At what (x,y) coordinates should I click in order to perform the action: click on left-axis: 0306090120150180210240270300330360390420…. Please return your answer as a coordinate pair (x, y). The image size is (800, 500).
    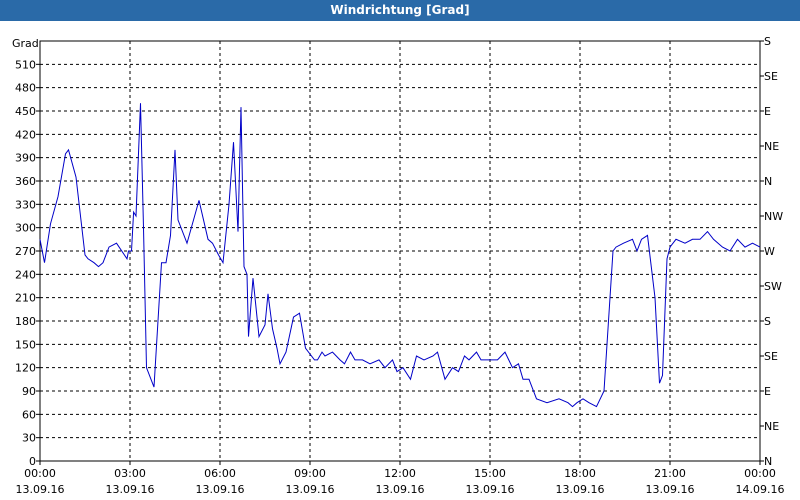
    Looking at the image, I should click on (27, 263).